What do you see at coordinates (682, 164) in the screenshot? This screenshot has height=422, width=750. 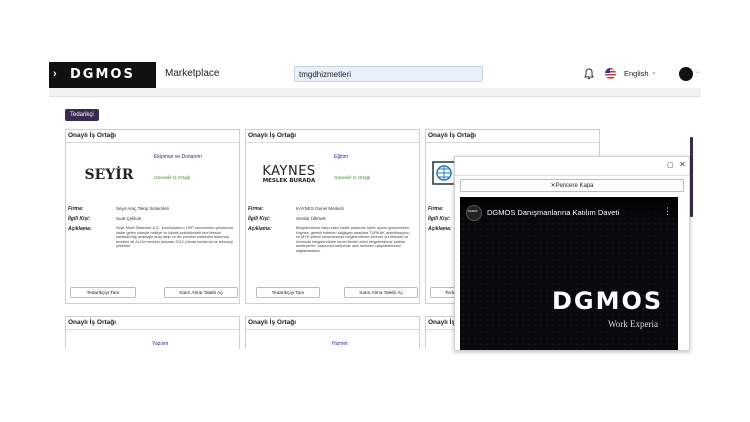 I see `close-icon: ✕` at bounding box center [682, 164].